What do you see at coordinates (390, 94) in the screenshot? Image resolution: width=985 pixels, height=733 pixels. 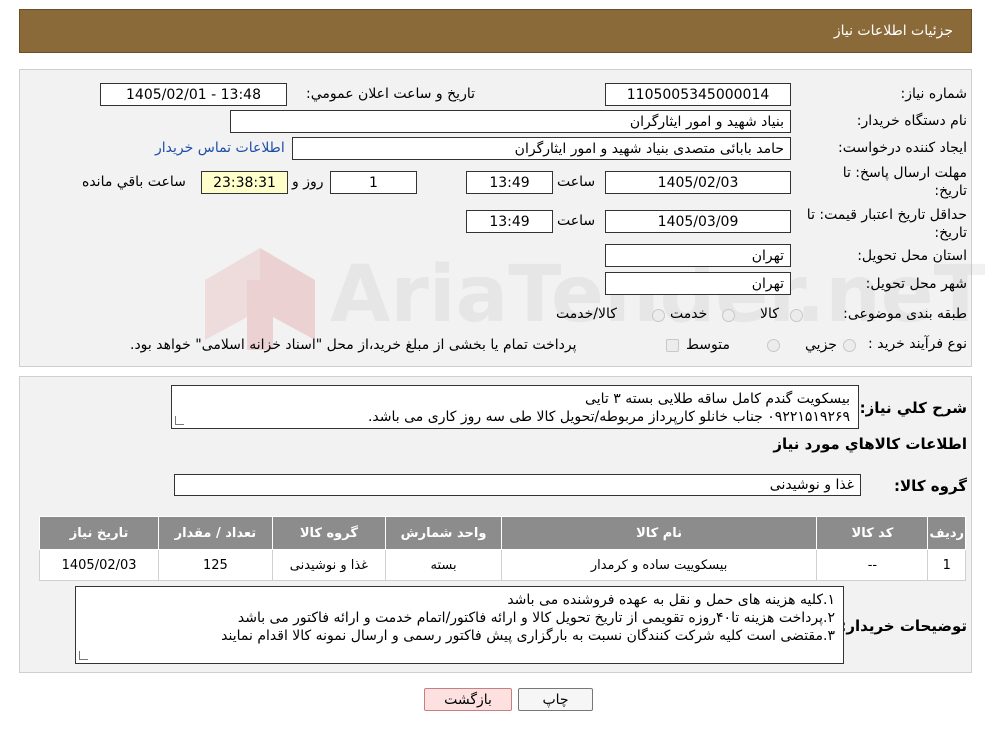 I see `announce-datetime-label: تاریخ و ساعت اعلان عمومي:` at bounding box center [390, 94].